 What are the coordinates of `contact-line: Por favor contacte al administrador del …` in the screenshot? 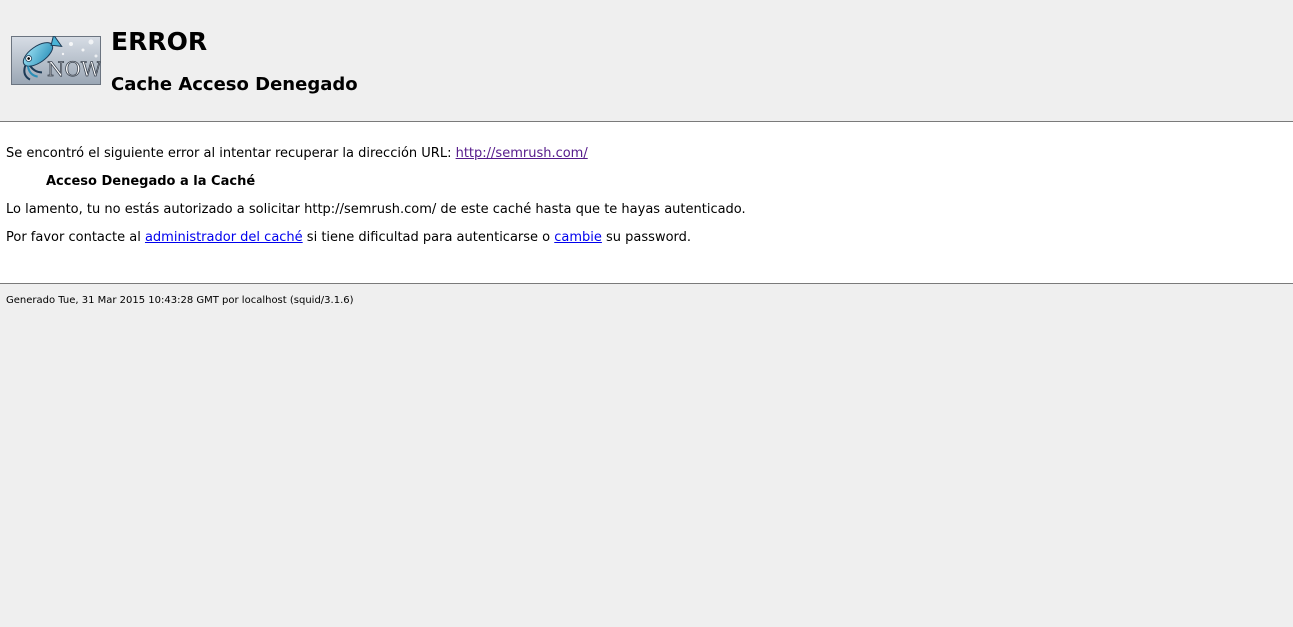 It's located at (348, 238).